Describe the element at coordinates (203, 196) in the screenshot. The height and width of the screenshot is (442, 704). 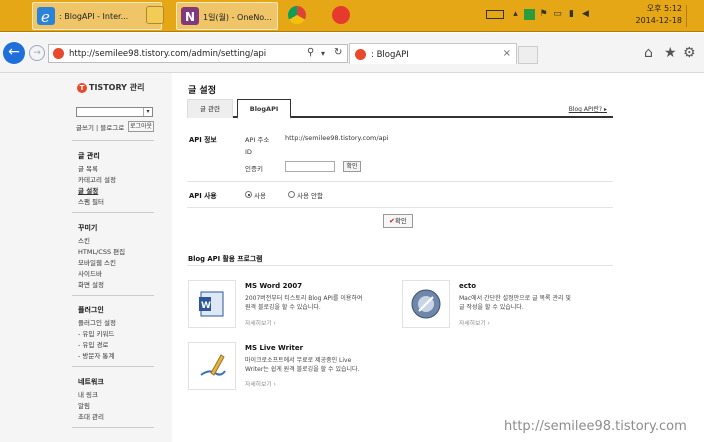
I see `api-use-label: API 사용` at that location.